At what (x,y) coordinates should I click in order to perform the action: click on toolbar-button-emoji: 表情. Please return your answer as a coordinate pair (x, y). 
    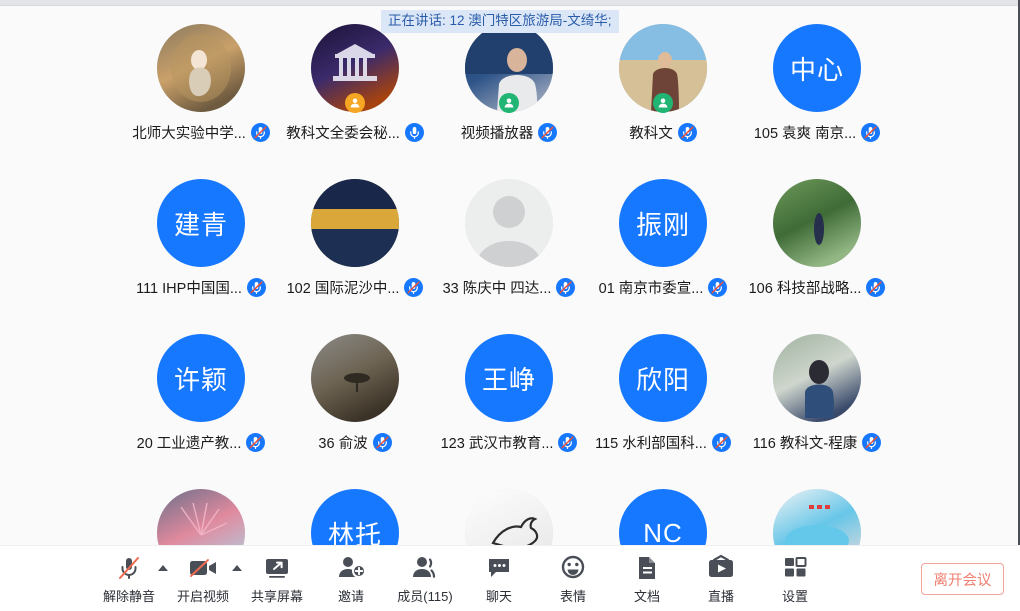
    Looking at the image, I should click on (573, 579).